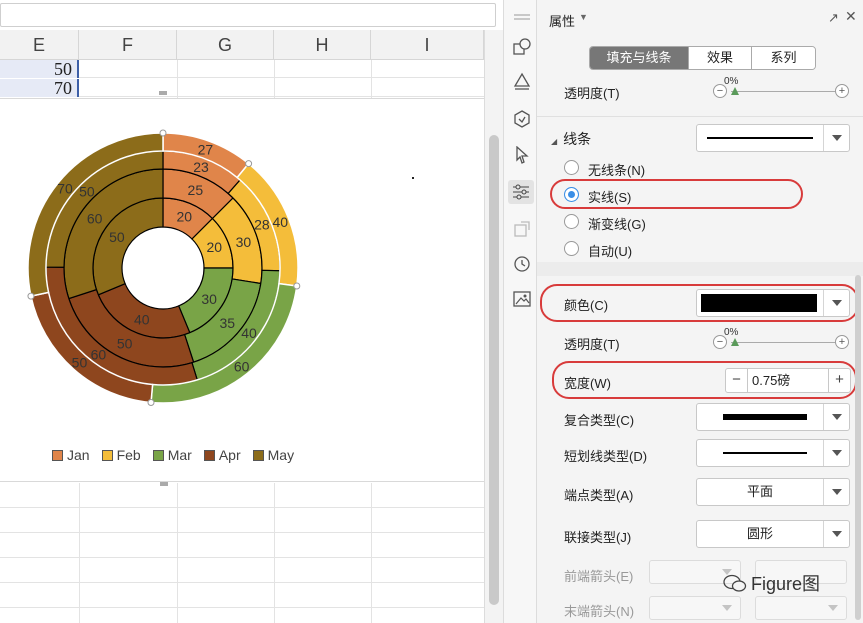  I want to click on legend-item-apr: Apr, so click(222, 455).